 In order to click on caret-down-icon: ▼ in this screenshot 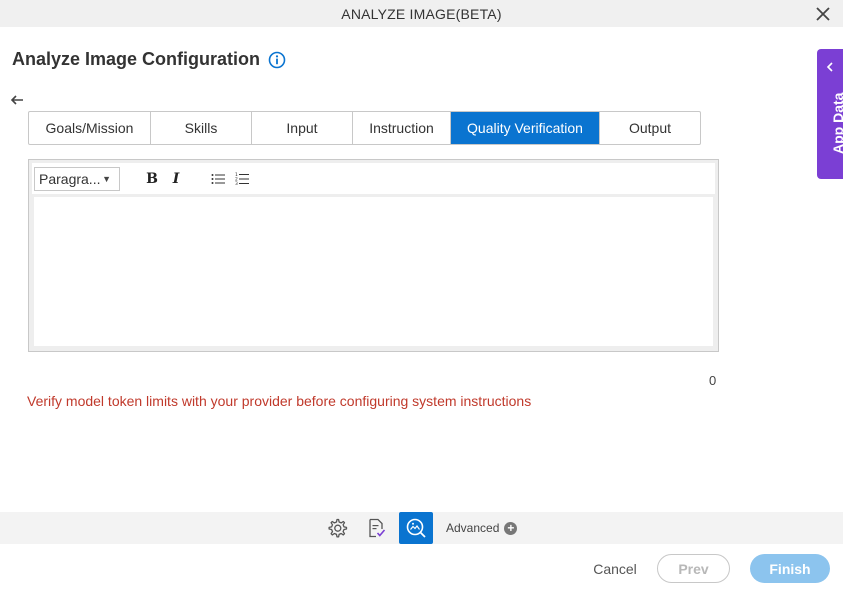, I will do `click(106, 178)`.